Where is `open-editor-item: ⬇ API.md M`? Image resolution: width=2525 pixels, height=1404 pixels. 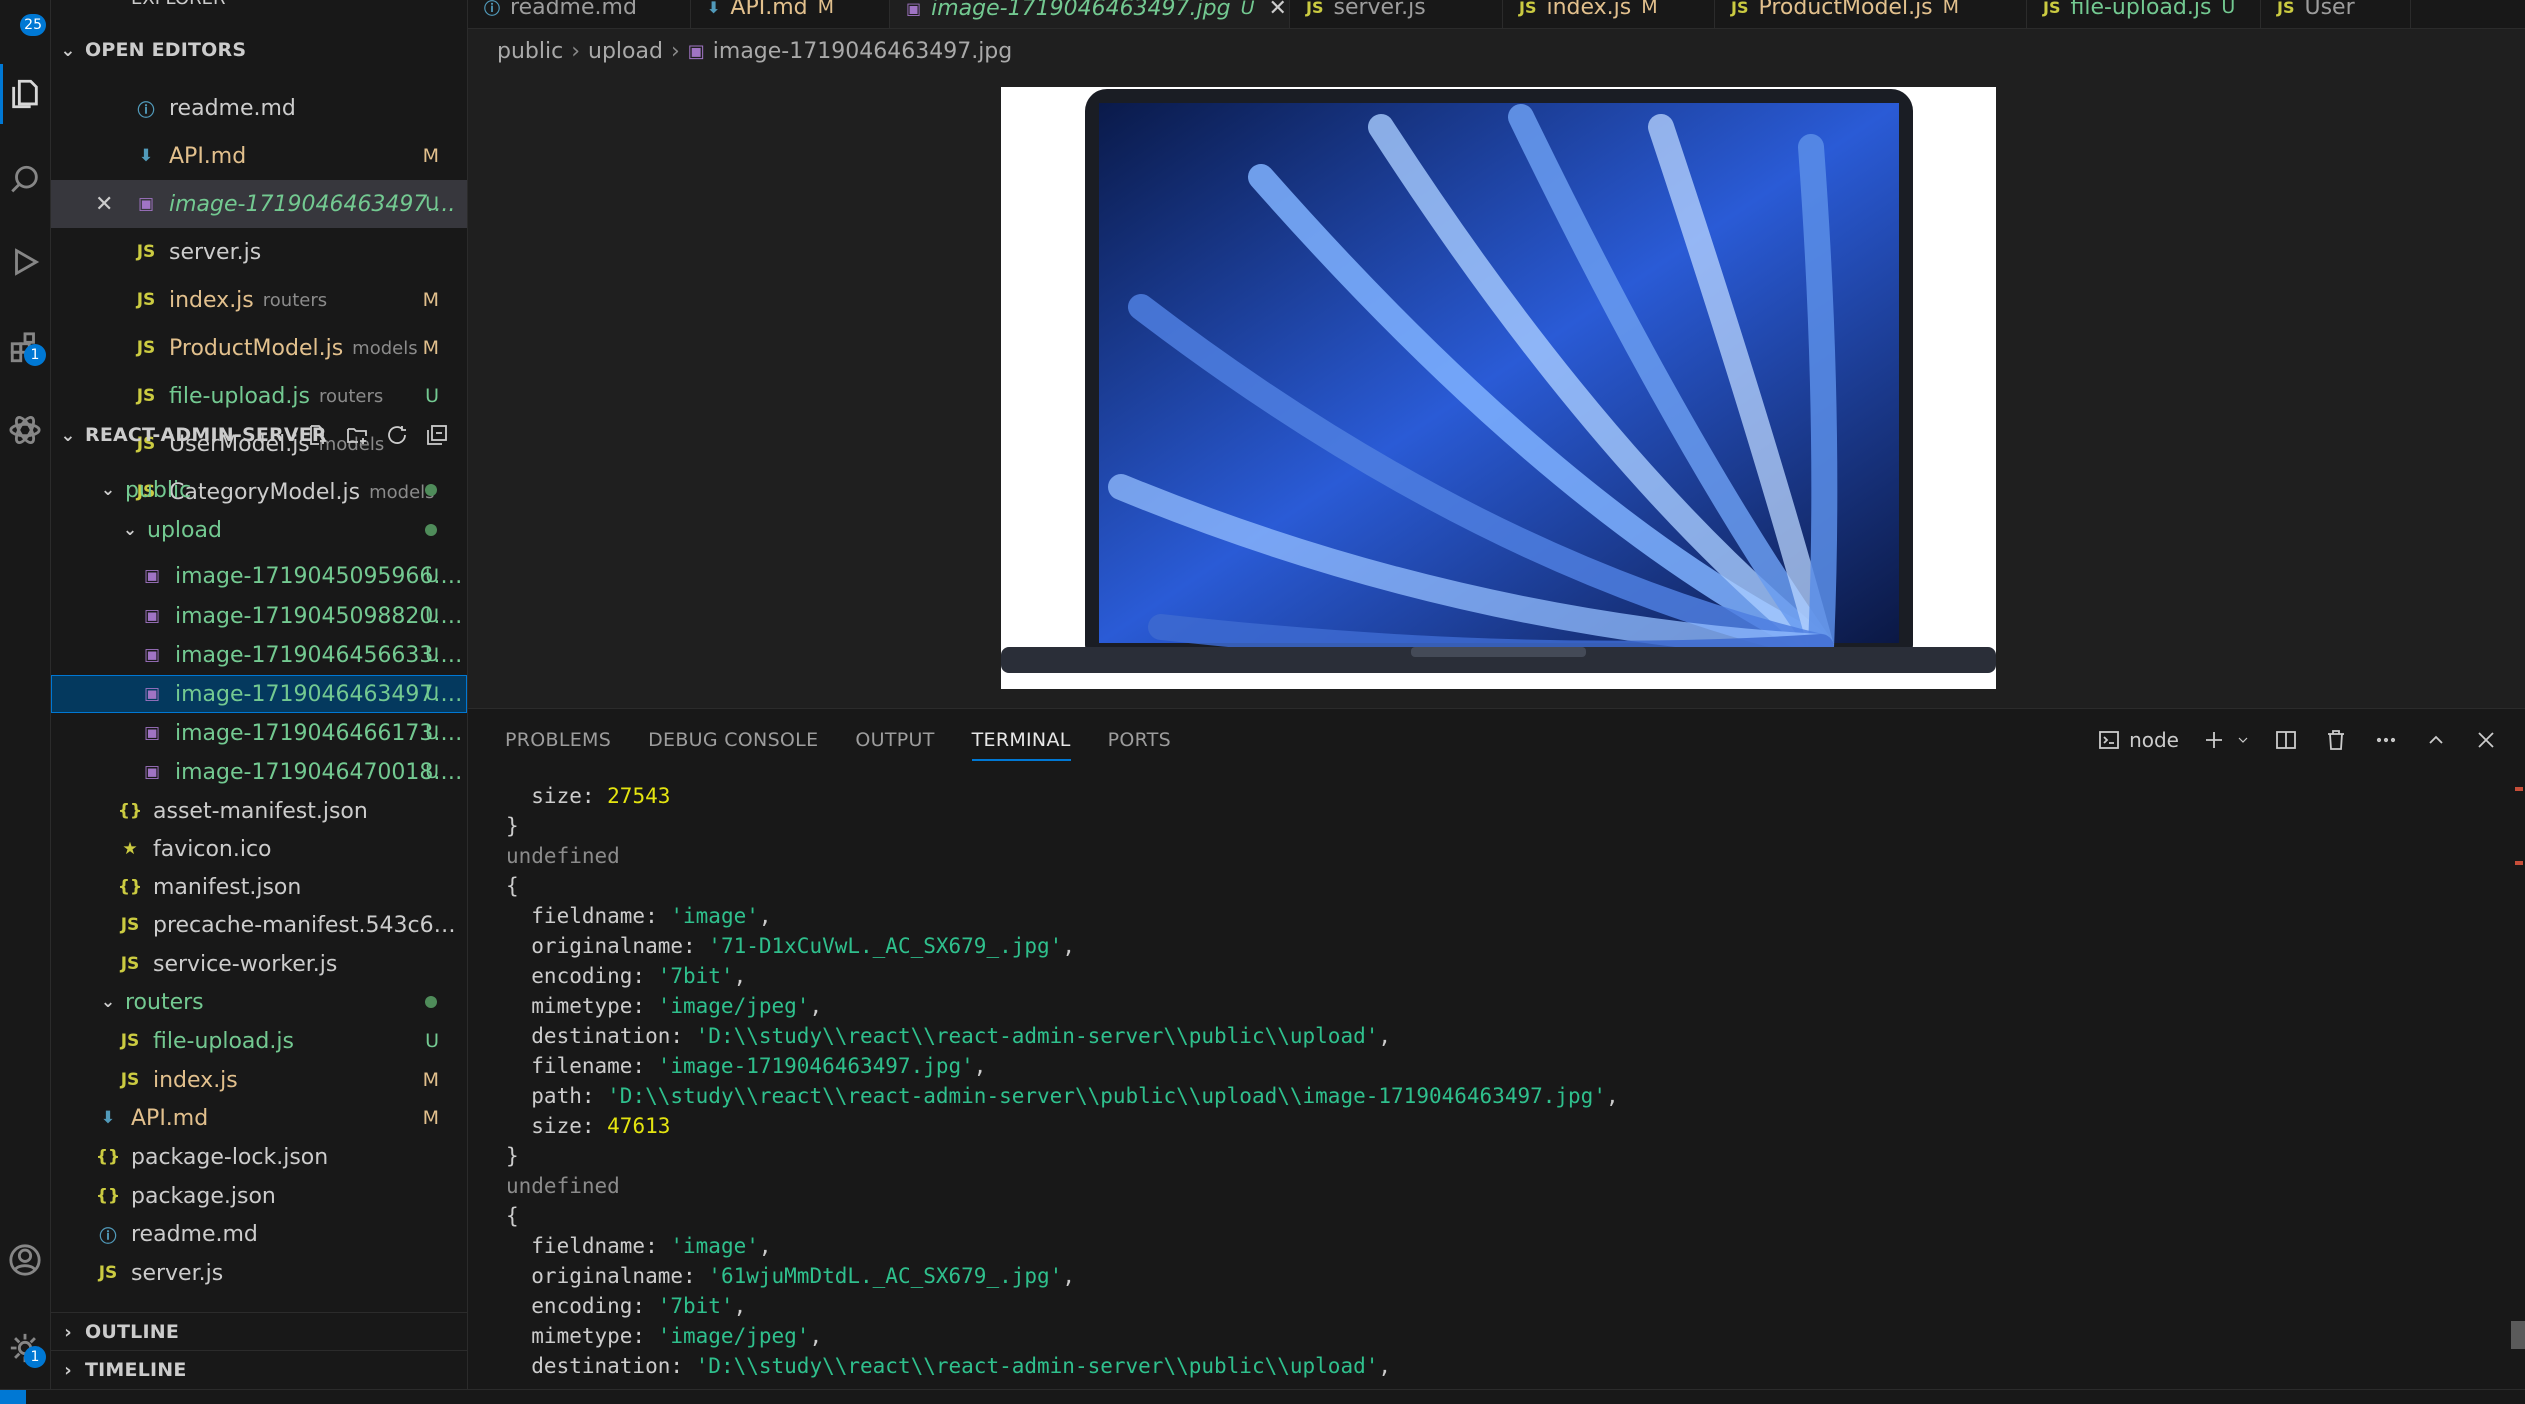 open-editor-item: ⬇ API.md M is located at coordinates (259, 156).